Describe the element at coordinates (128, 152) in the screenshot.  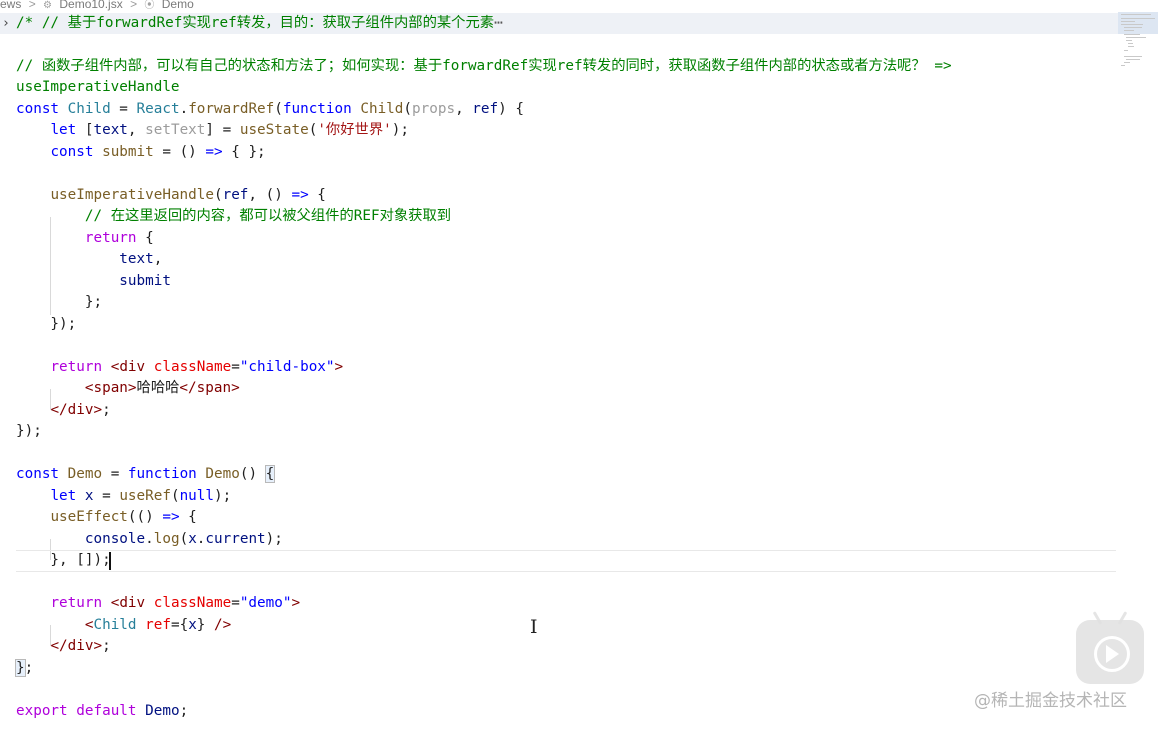
I see `function-name: submit` at that location.